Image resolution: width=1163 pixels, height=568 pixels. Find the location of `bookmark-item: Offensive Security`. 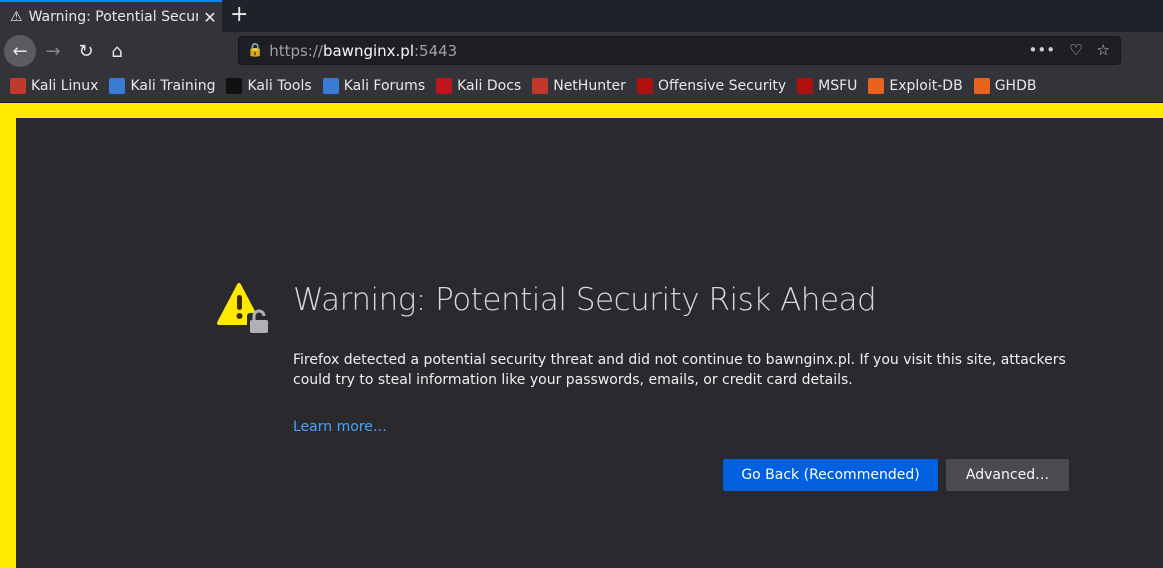

bookmark-item: Offensive Security is located at coordinates (711, 86).